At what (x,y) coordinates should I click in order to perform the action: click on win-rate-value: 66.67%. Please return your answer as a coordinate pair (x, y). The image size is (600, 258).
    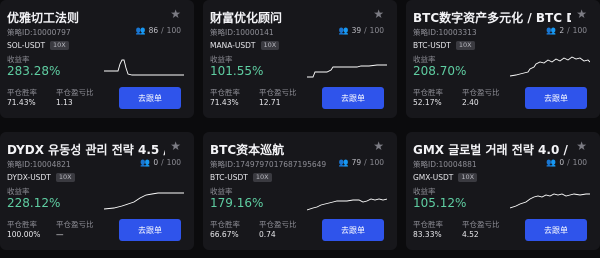
    Looking at the image, I should click on (224, 234).